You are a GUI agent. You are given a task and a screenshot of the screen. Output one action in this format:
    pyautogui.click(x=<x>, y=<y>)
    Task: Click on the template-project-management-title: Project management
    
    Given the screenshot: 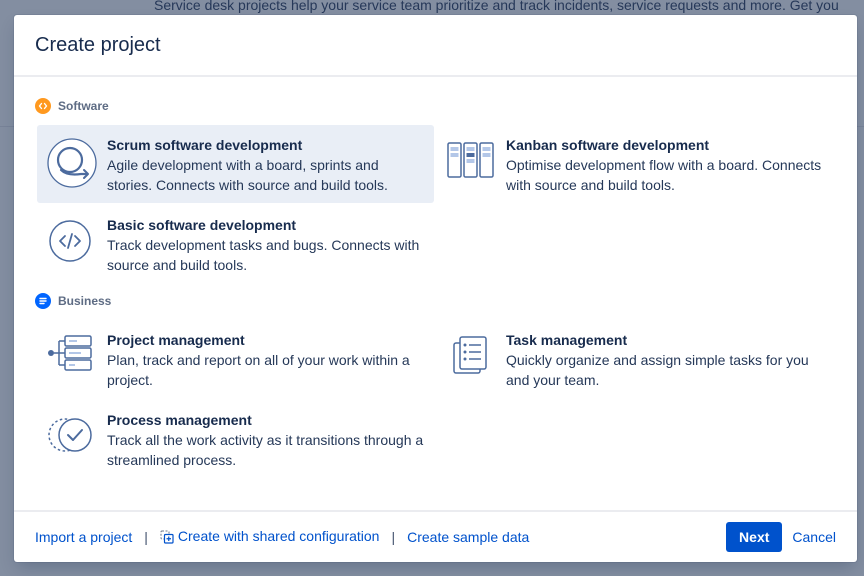 What is the action you would take?
    pyautogui.click(x=176, y=340)
    